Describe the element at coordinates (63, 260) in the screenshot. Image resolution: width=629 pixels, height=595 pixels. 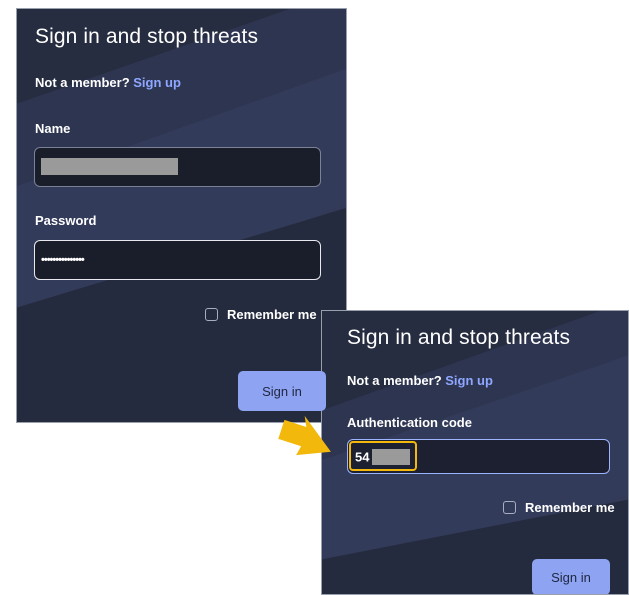
I see `password-value: •••••••••••••••` at that location.